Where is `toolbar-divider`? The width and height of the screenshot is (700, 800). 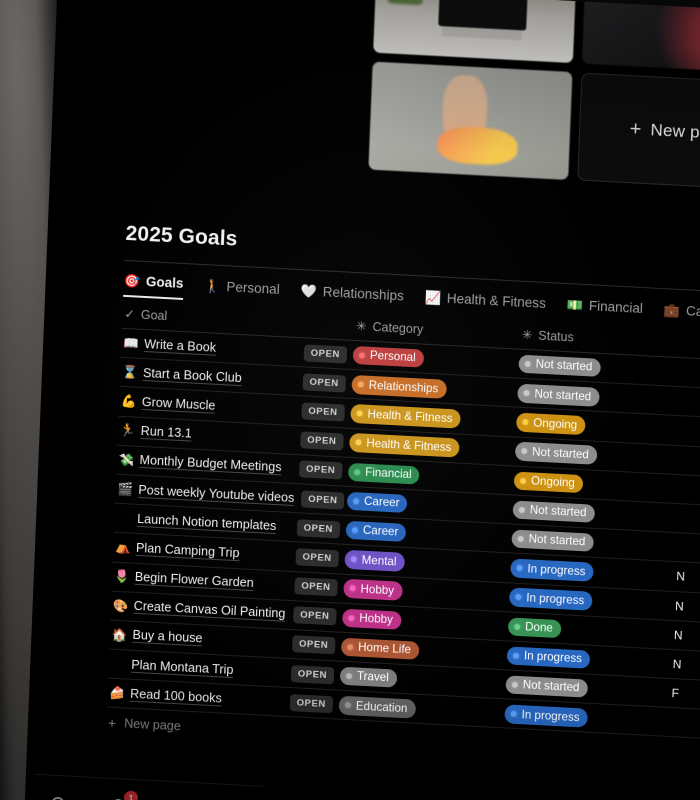
toolbar-divider is located at coordinates (148, 780).